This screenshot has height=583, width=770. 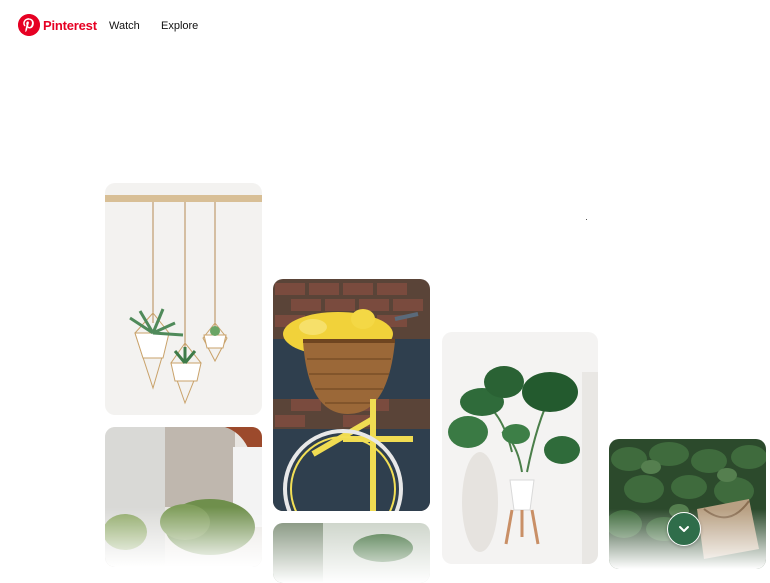 What do you see at coordinates (179, 26) in the screenshot?
I see `nav-explore-link: Explore` at bounding box center [179, 26].